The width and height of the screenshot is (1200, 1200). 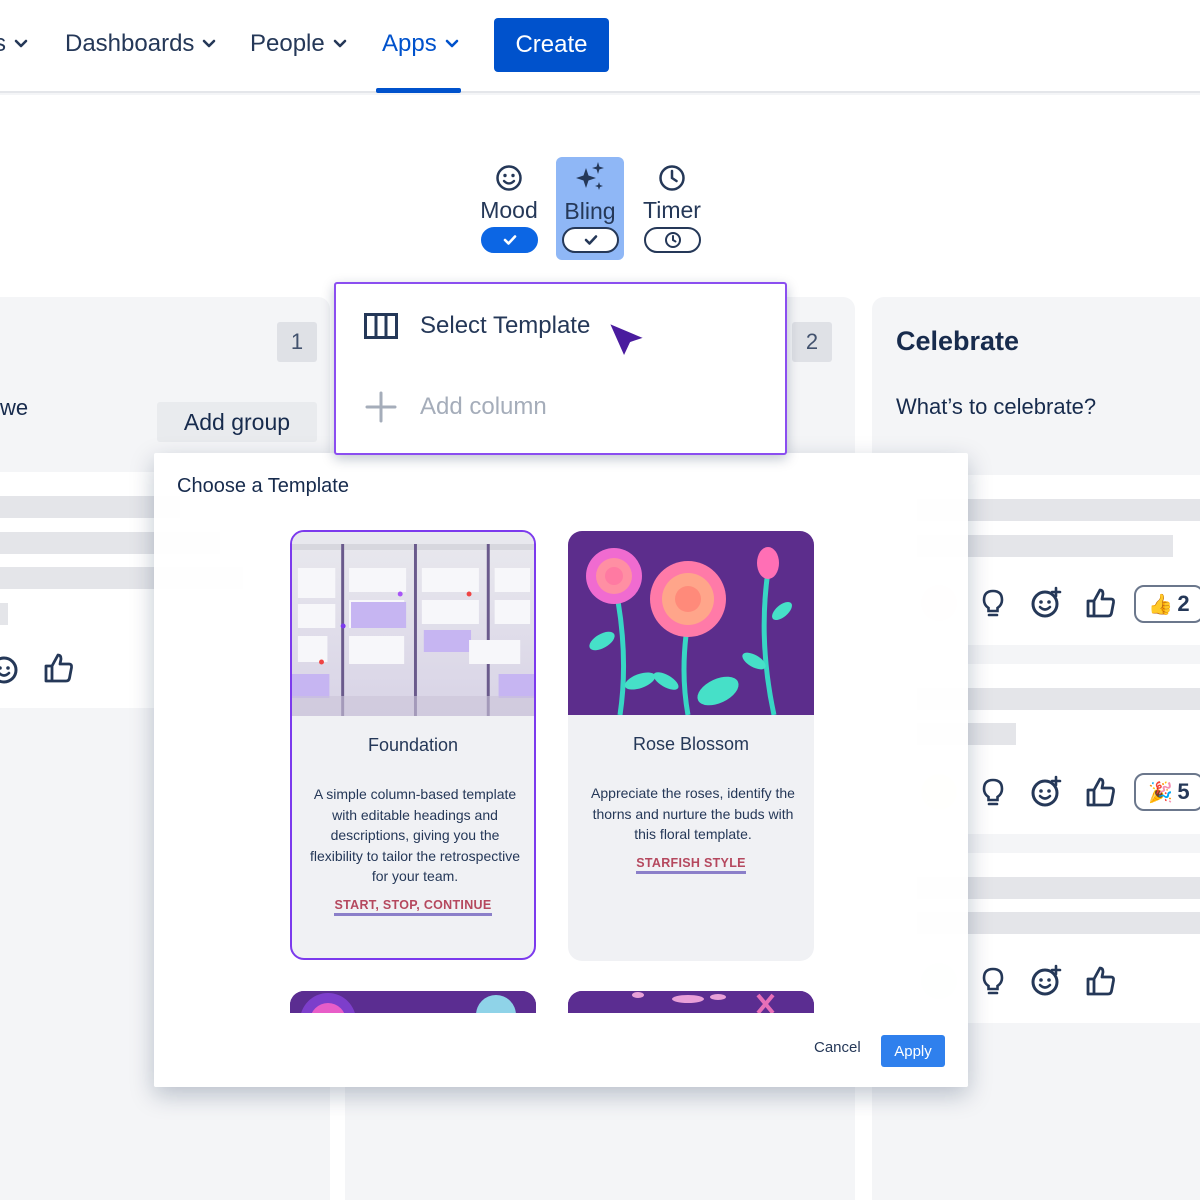 I want to click on timer-toggle, so click(x=672, y=240).